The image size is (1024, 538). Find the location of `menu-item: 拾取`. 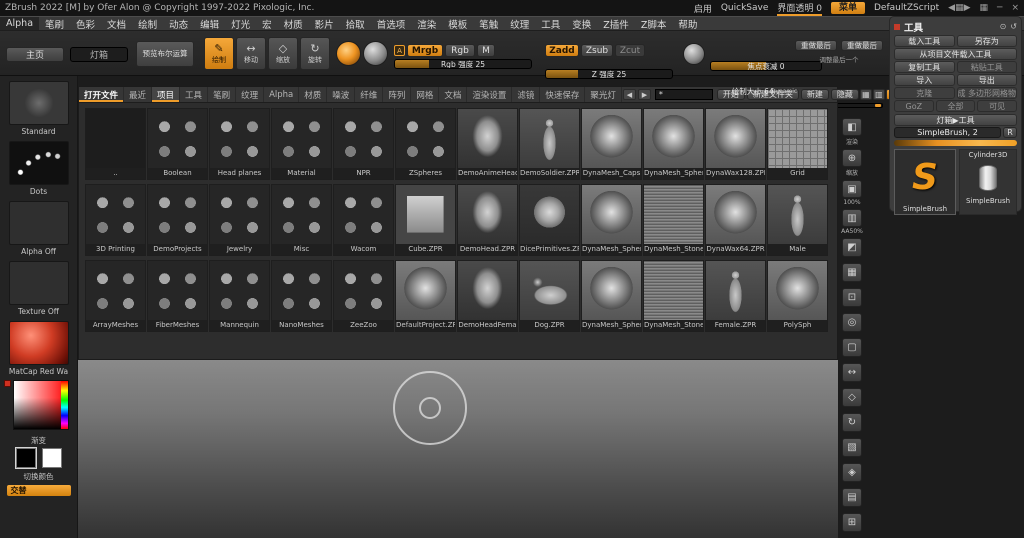

menu-item: 拾取 is located at coordinates (355, 24).